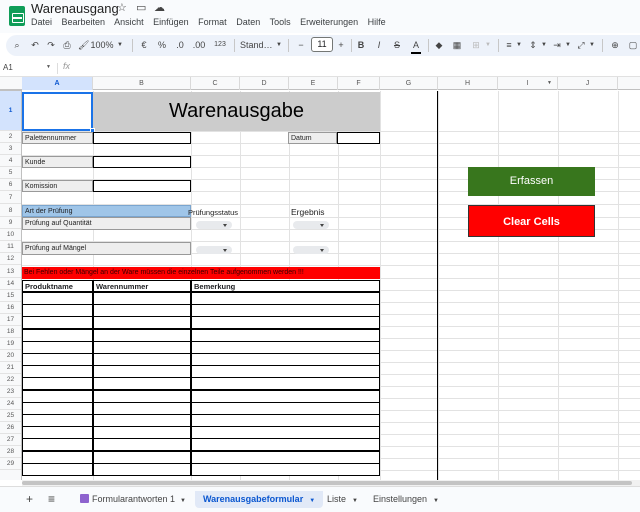  I want to click on column-header-i: I ▼, so click(528, 83).